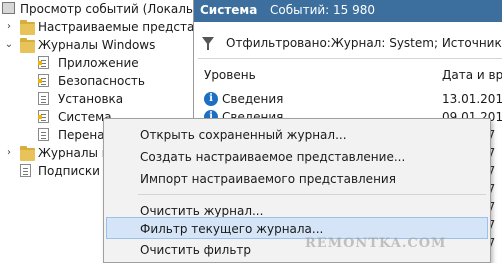 The width and height of the screenshot is (502, 263). Describe the element at coordinates (25, 170) in the screenshot. I see `subscriptions-icon` at that location.